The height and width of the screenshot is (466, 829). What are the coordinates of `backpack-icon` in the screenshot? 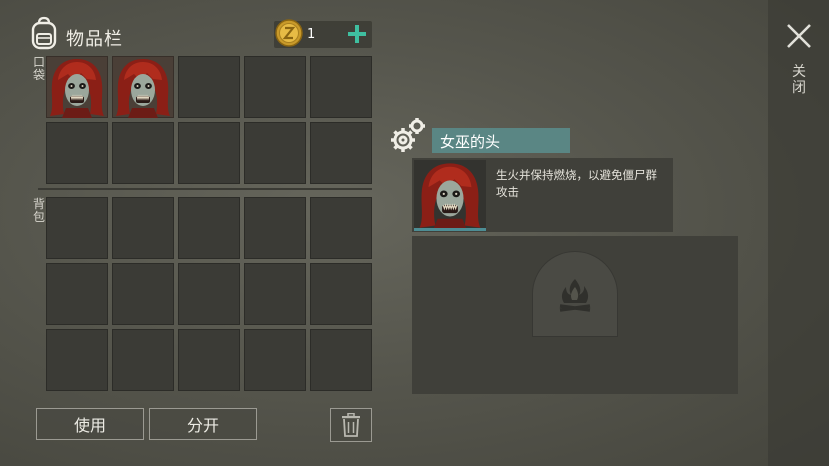 It's located at (44, 33).